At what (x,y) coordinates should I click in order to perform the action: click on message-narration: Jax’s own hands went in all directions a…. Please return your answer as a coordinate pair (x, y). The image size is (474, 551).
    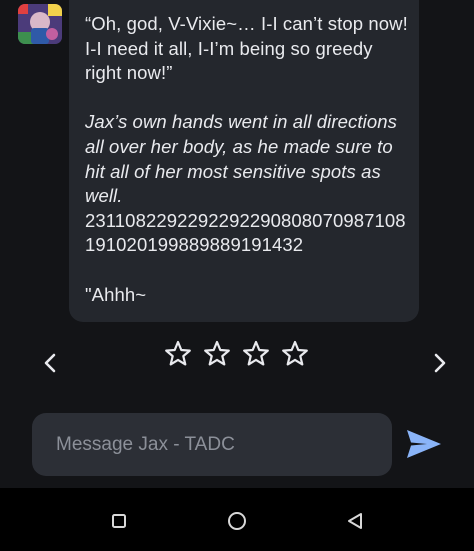
    Looking at the image, I should click on (241, 159).